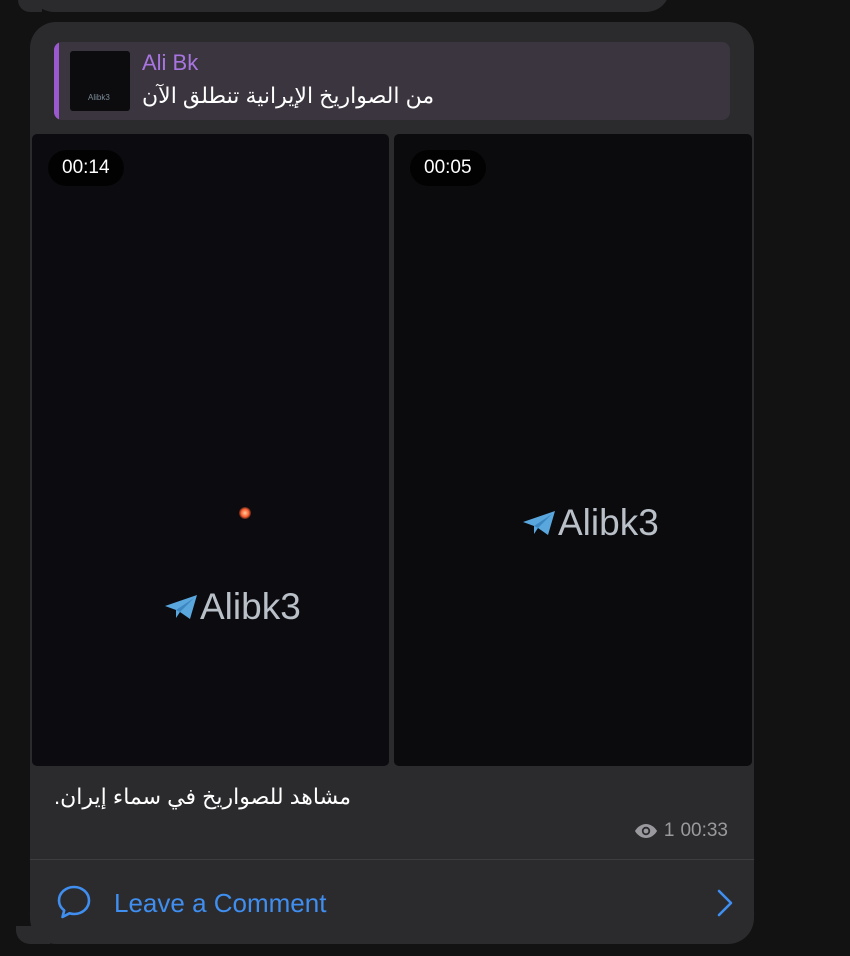 The width and height of the screenshot is (850, 956). Describe the element at coordinates (725, 903) in the screenshot. I see `chevron-right-icon` at that location.